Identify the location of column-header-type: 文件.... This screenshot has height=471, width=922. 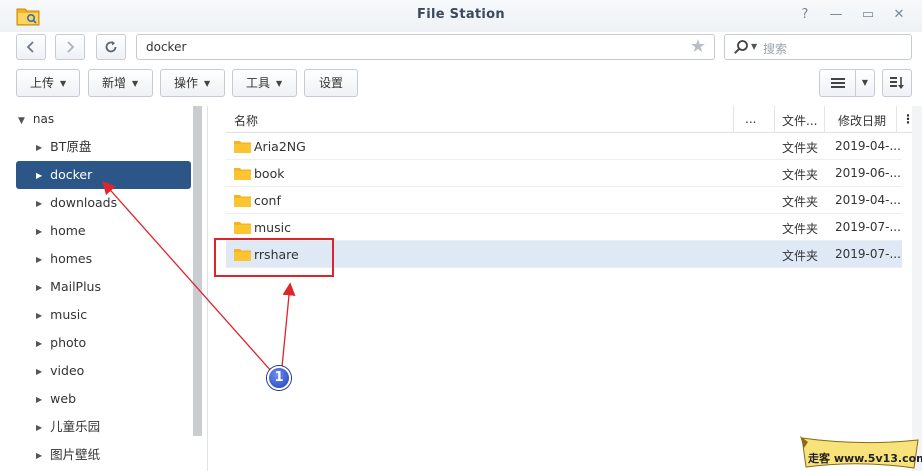
(799, 120).